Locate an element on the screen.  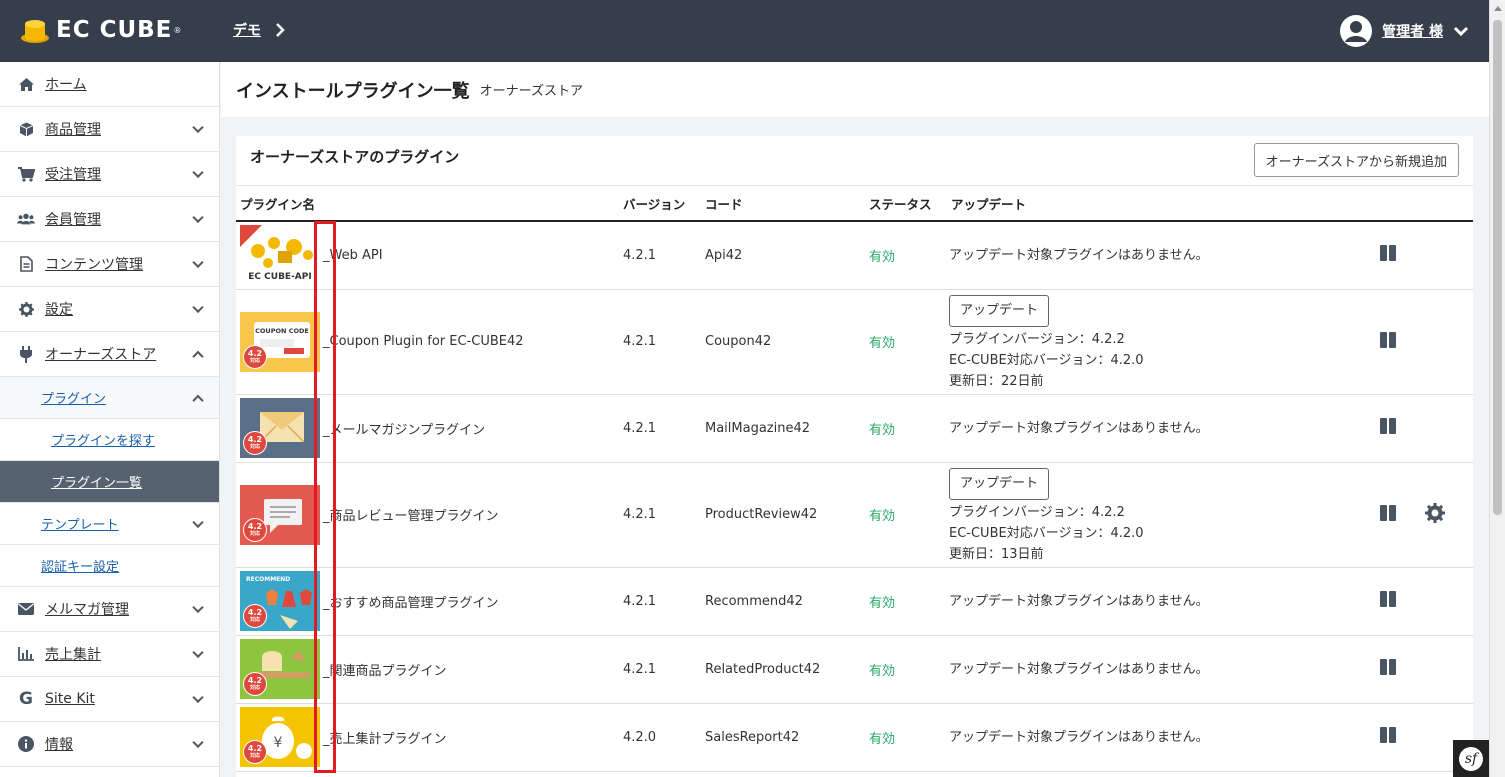
plugin-code: SalesReport42 is located at coordinates (783, 737).